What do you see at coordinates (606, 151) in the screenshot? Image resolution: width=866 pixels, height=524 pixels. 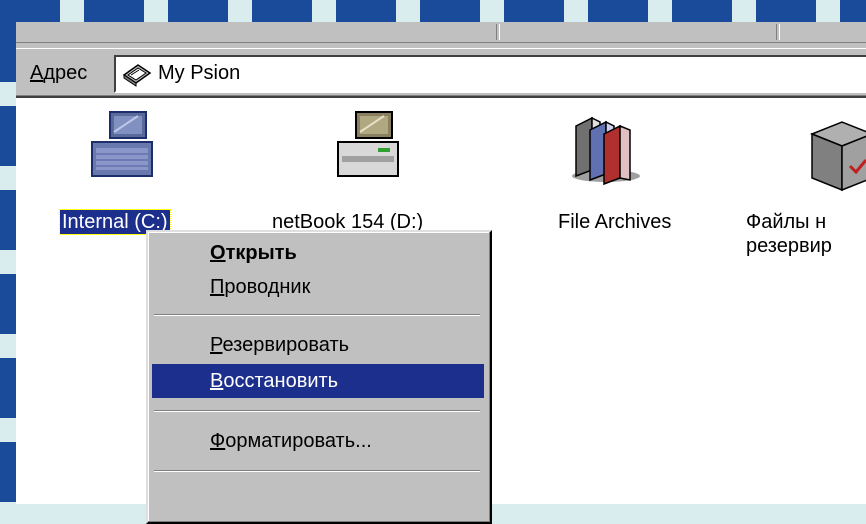 I see `file-archives-icon` at bounding box center [606, 151].